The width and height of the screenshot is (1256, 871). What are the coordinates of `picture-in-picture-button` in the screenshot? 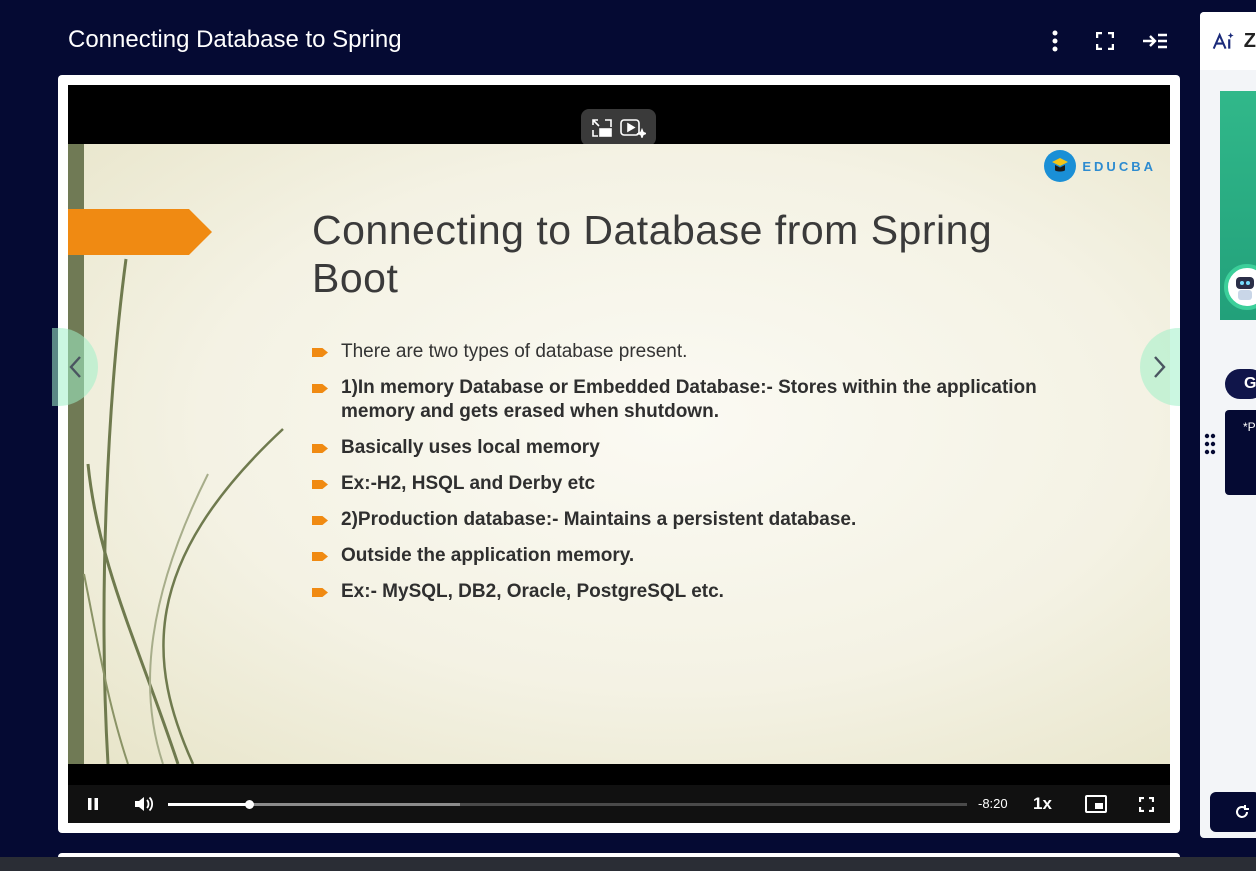 It's located at (1096, 804).